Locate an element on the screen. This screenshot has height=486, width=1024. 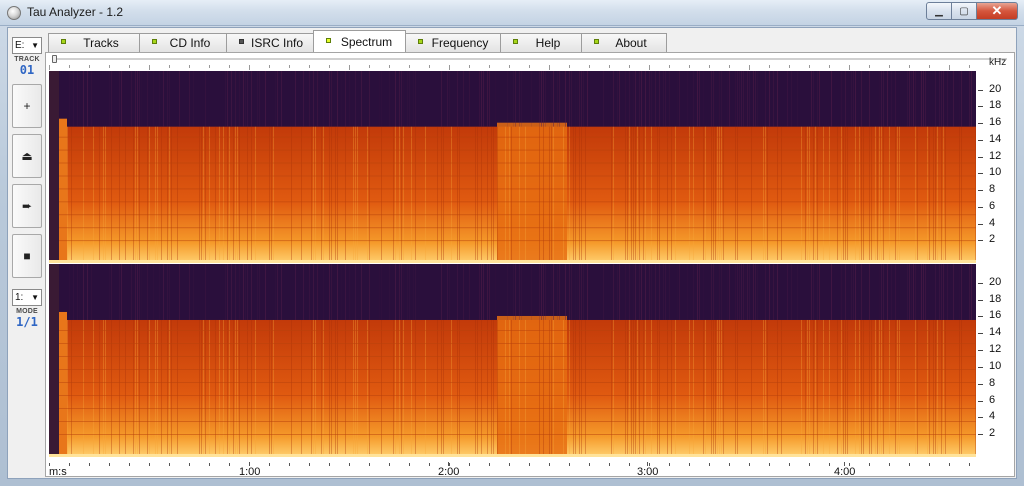
tab-tracks: Tracks is located at coordinates (94, 42).